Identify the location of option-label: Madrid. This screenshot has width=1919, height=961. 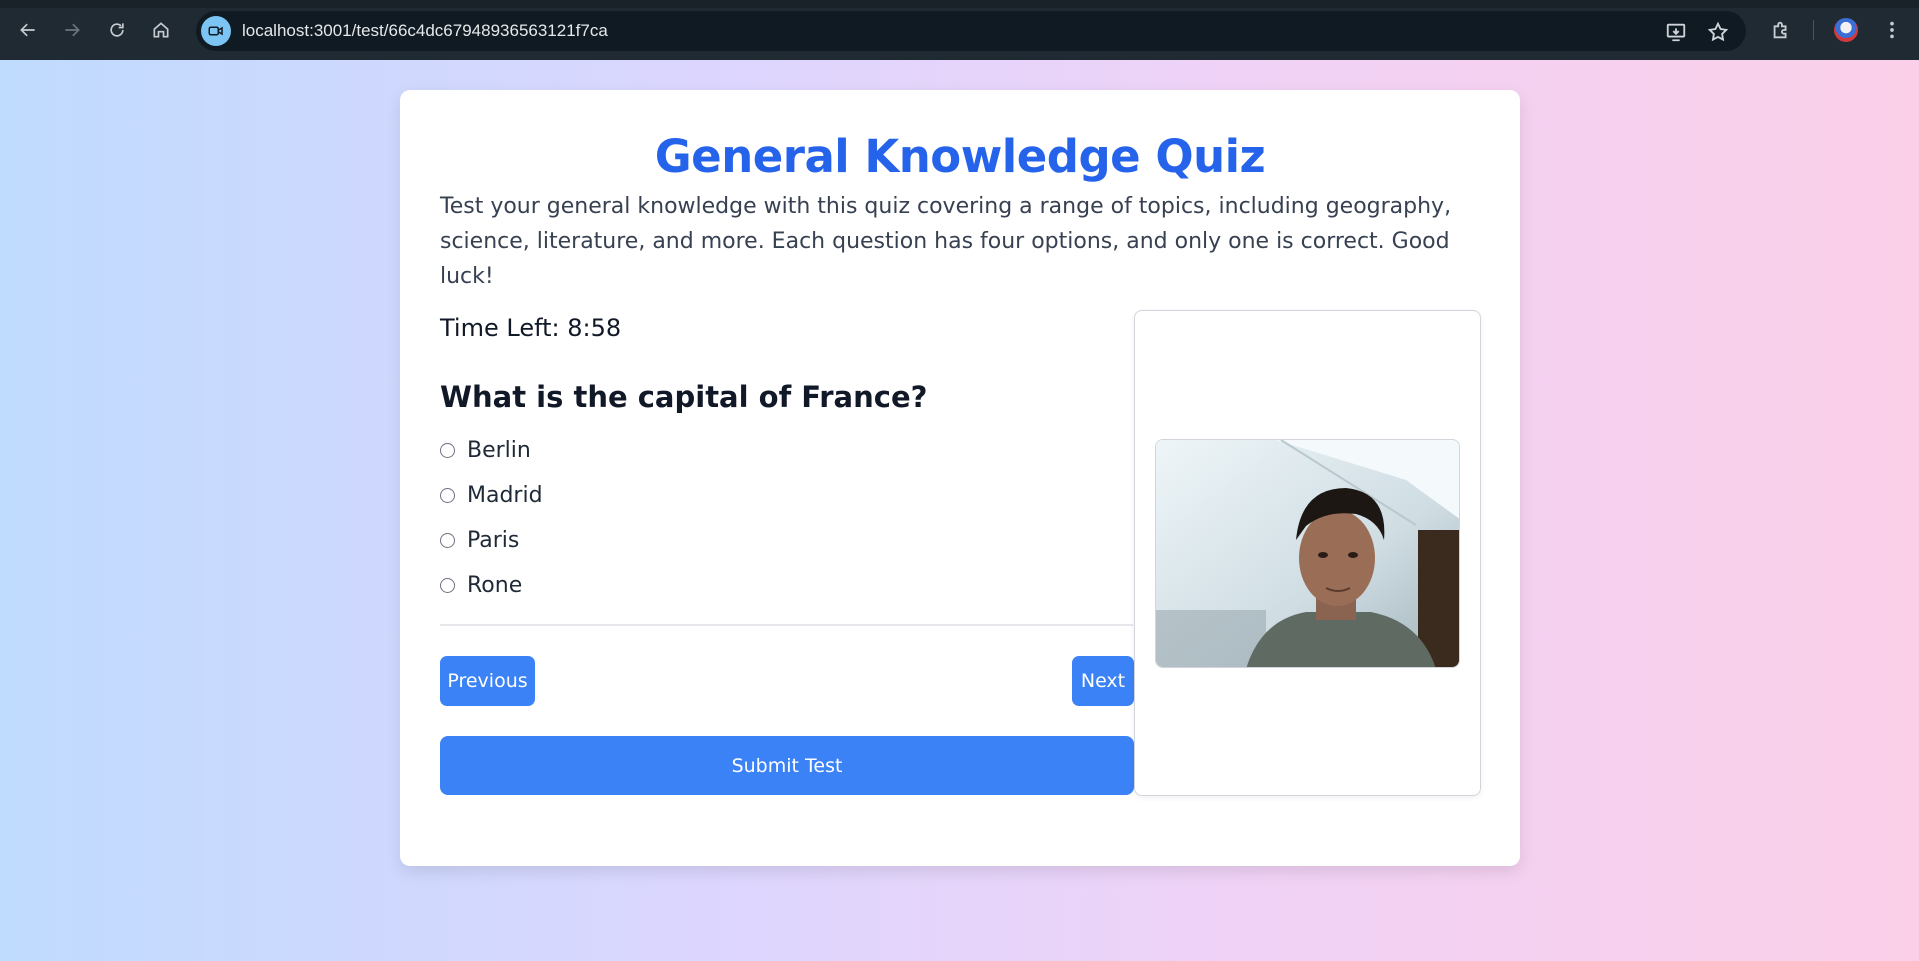
(505, 495).